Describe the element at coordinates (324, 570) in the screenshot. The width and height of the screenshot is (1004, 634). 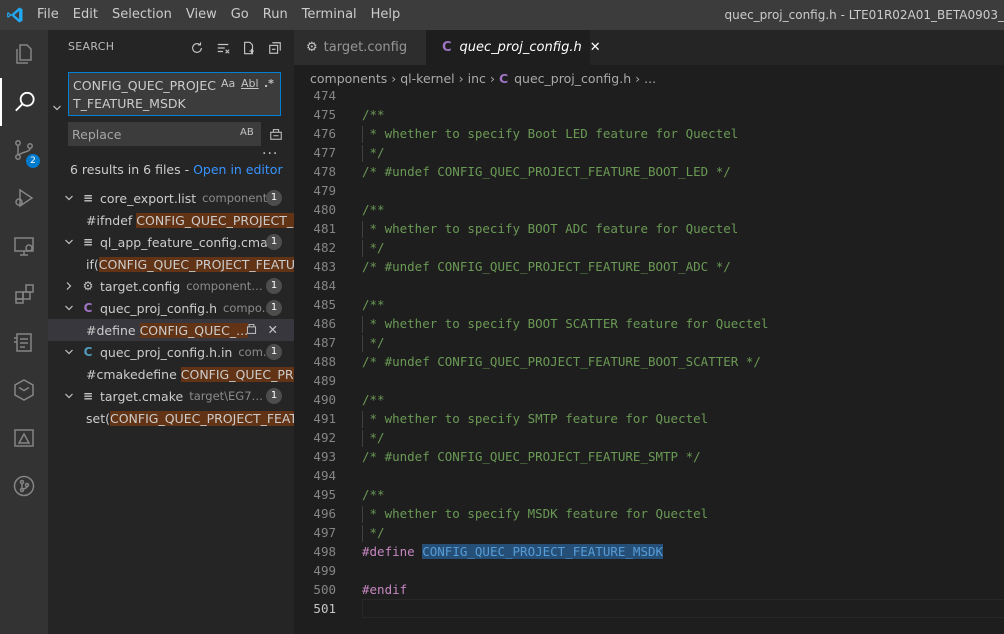
I see `line-number: 499` at that location.